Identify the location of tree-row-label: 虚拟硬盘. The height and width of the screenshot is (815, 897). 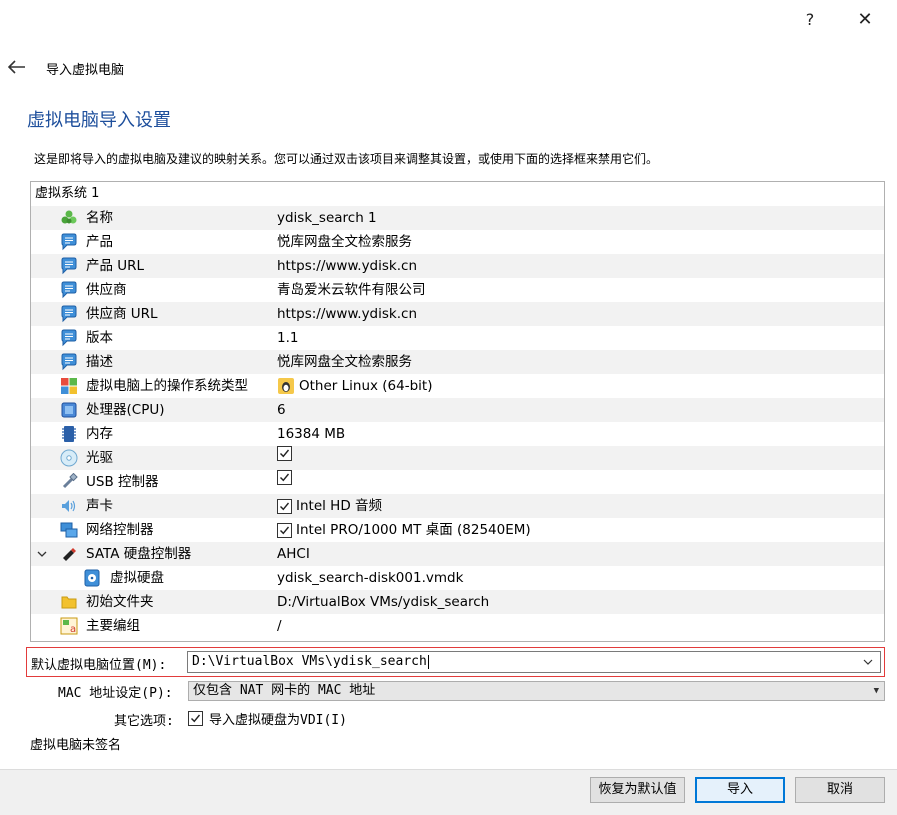
(137, 578).